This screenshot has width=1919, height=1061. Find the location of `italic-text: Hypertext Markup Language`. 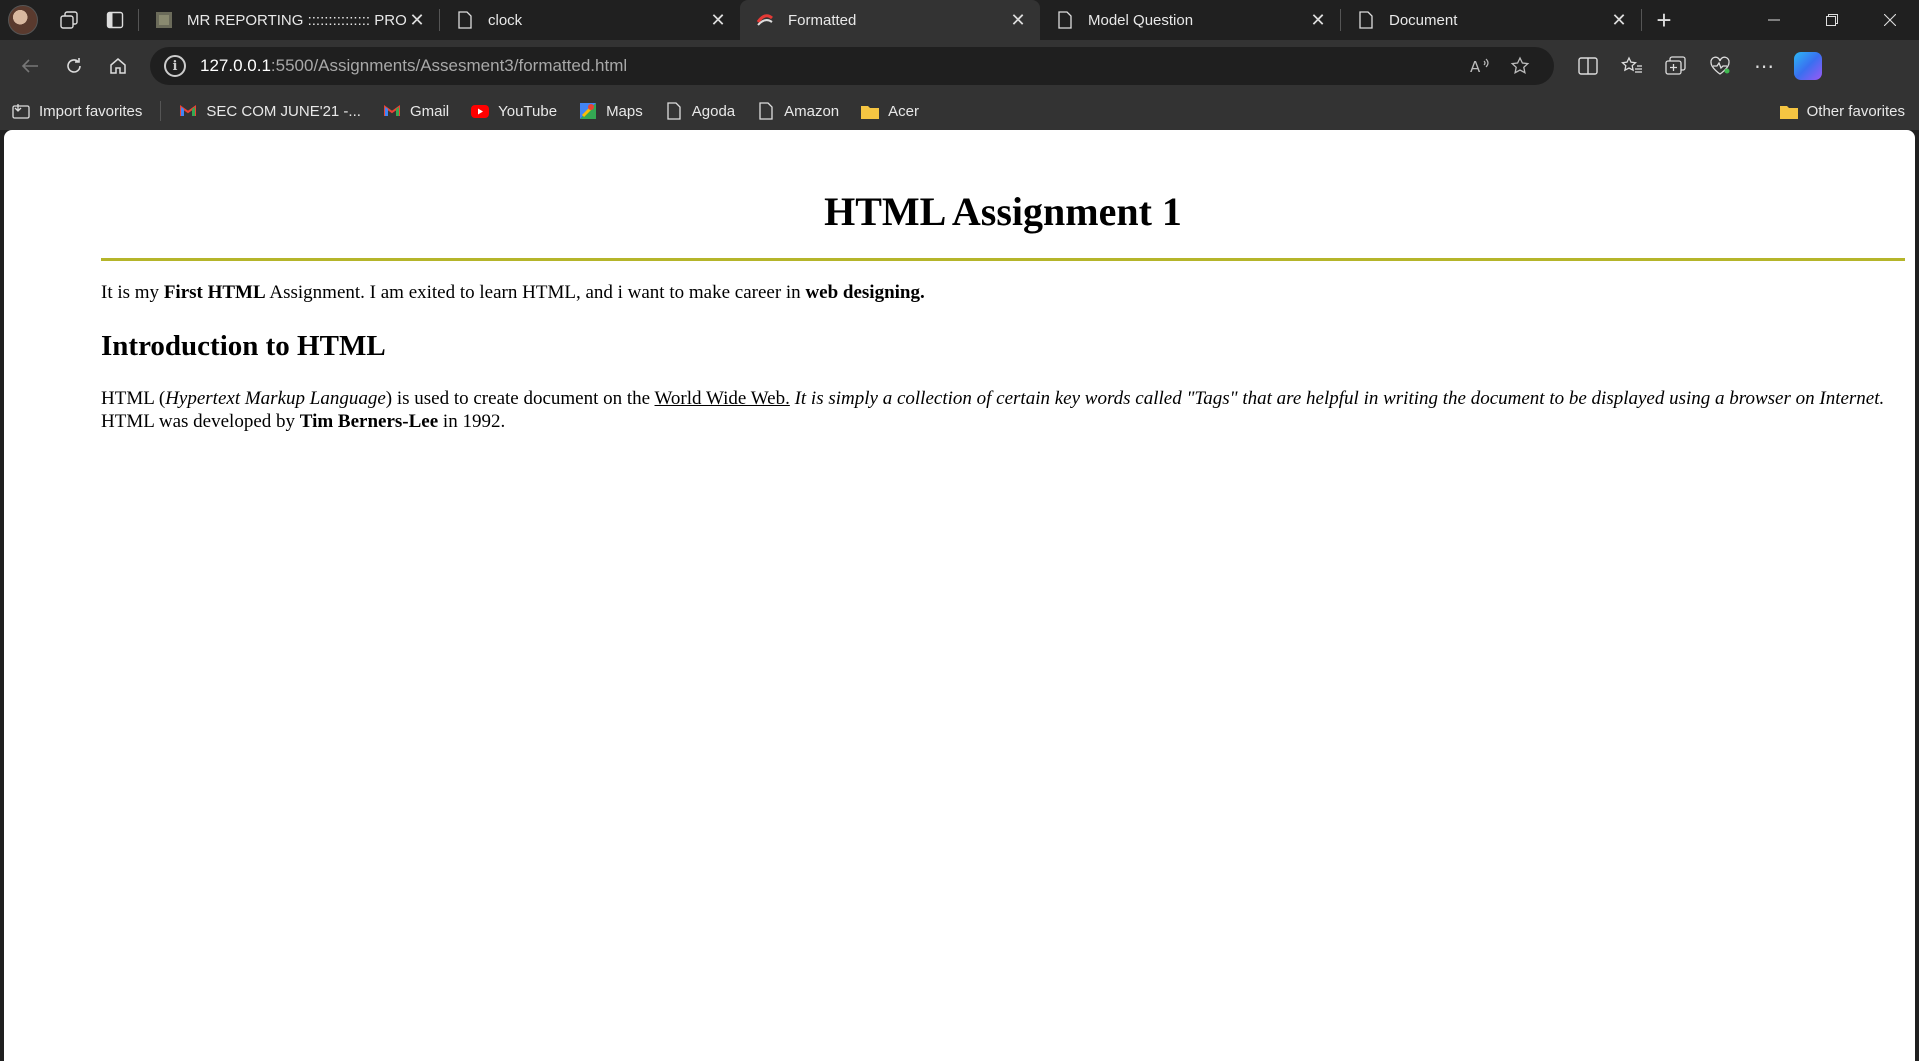

italic-text: Hypertext Markup Language is located at coordinates (275, 398).